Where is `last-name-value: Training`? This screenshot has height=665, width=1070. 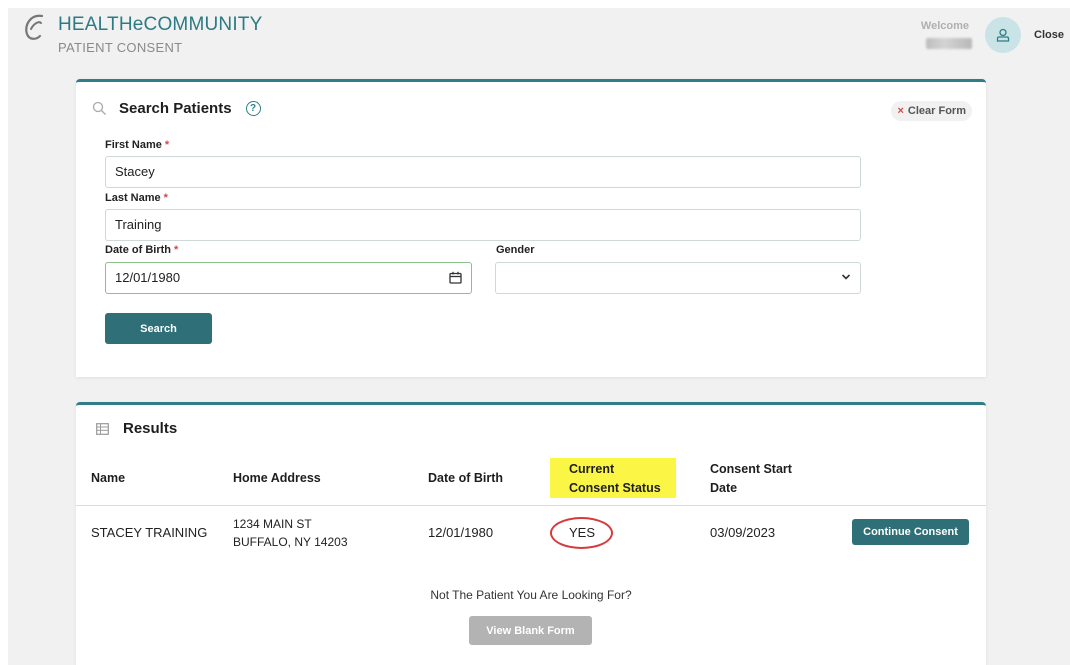 last-name-value: Training is located at coordinates (138, 224).